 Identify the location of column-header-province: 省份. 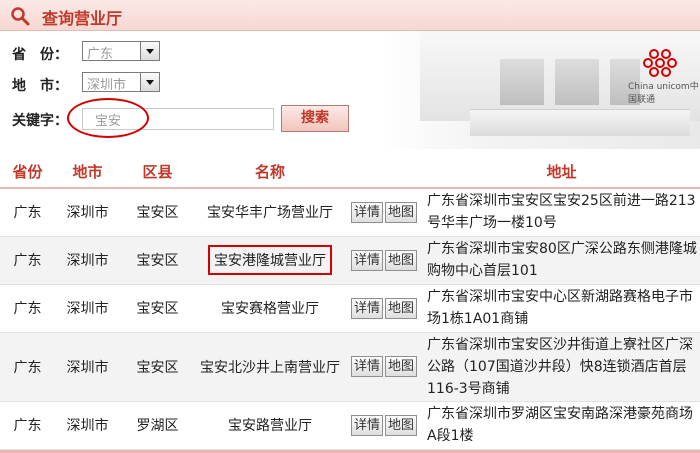
(27, 172).